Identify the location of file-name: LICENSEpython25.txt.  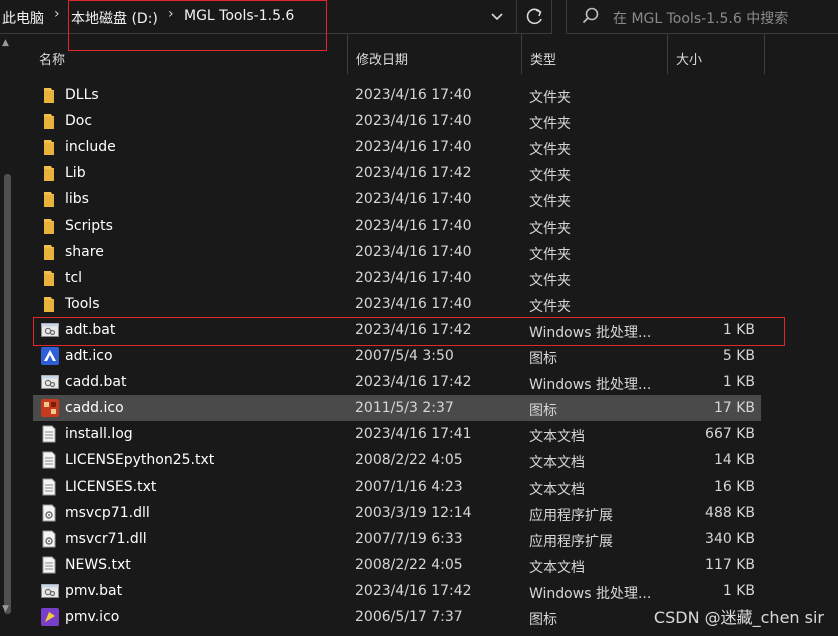
(140, 460).